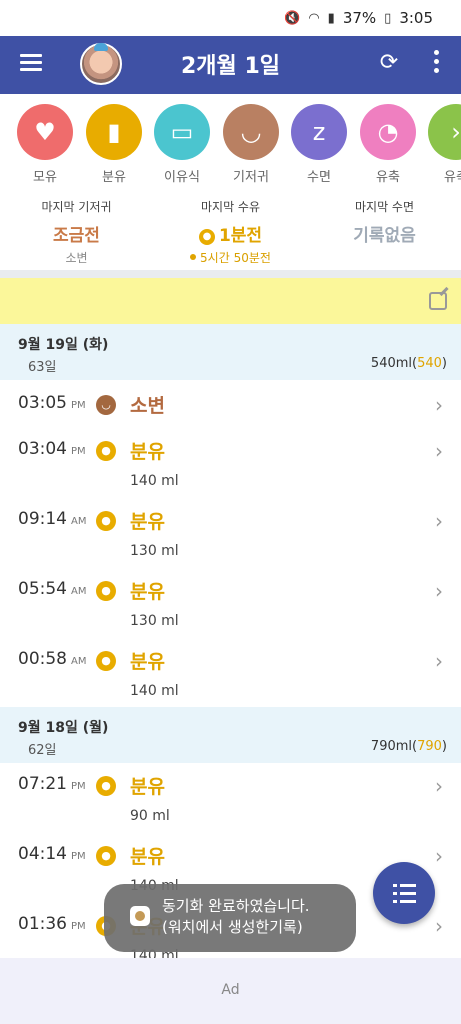 The height and width of the screenshot is (1024, 461). Describe the element at coordinates (388, 18) in the screenshot. I see `battery-icon: ▯` at that location.